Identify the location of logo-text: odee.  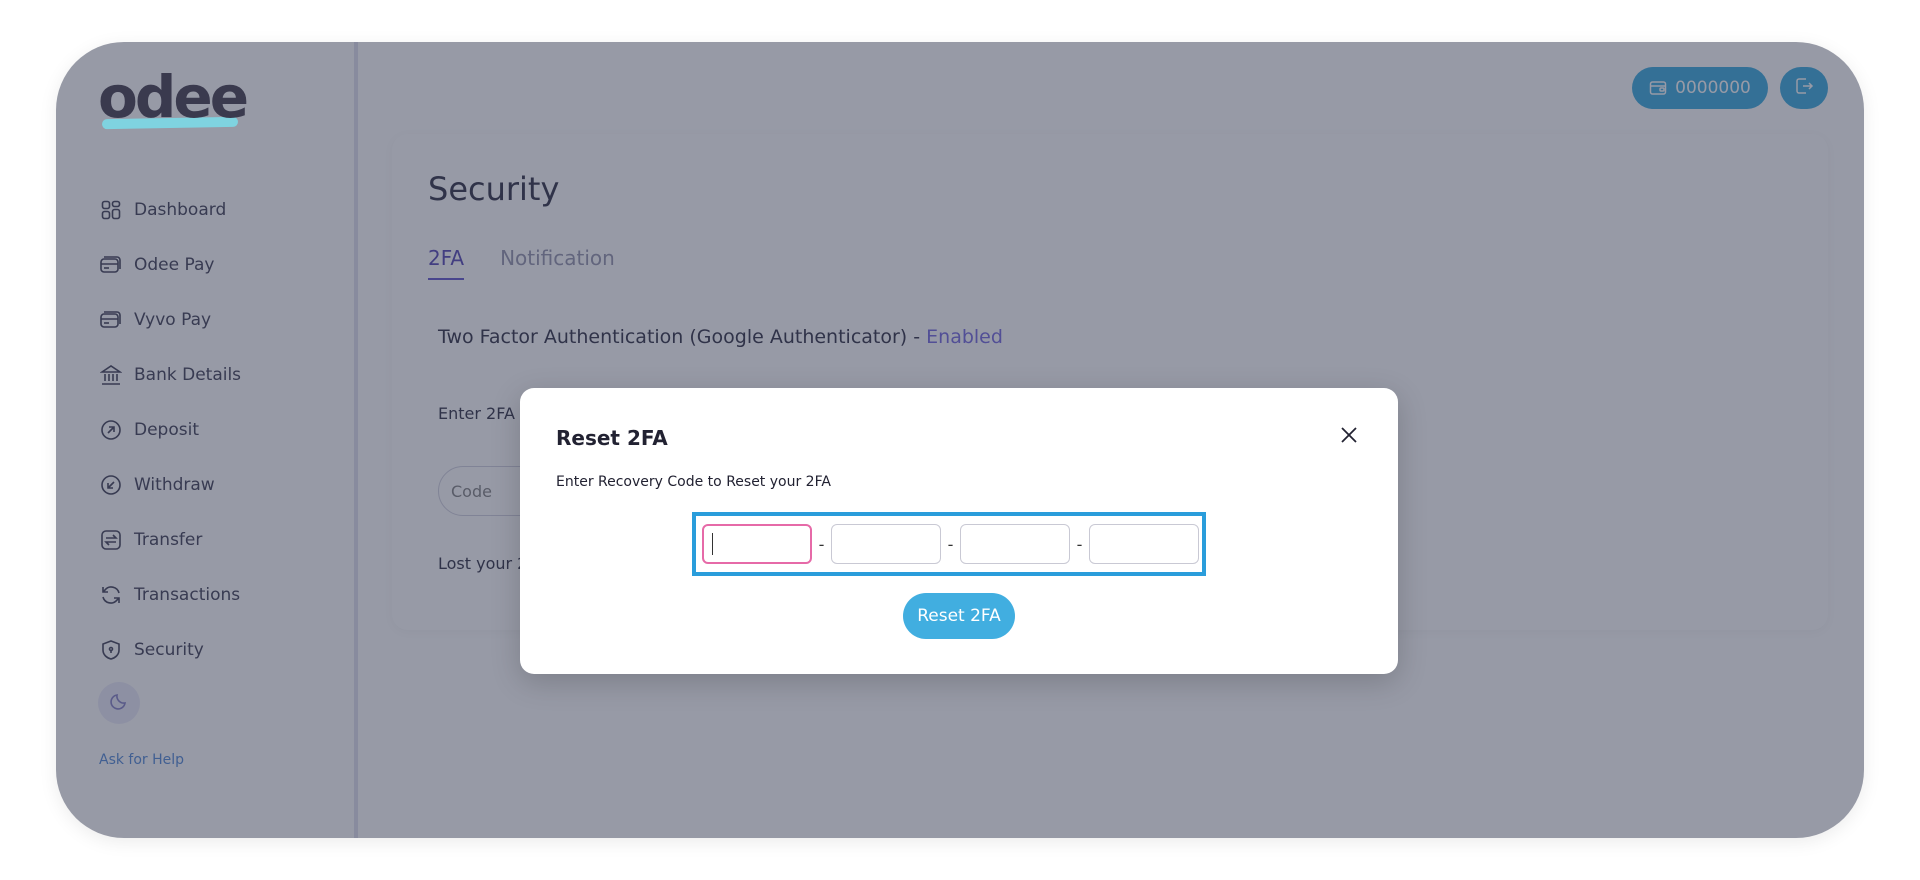
(173, 97).